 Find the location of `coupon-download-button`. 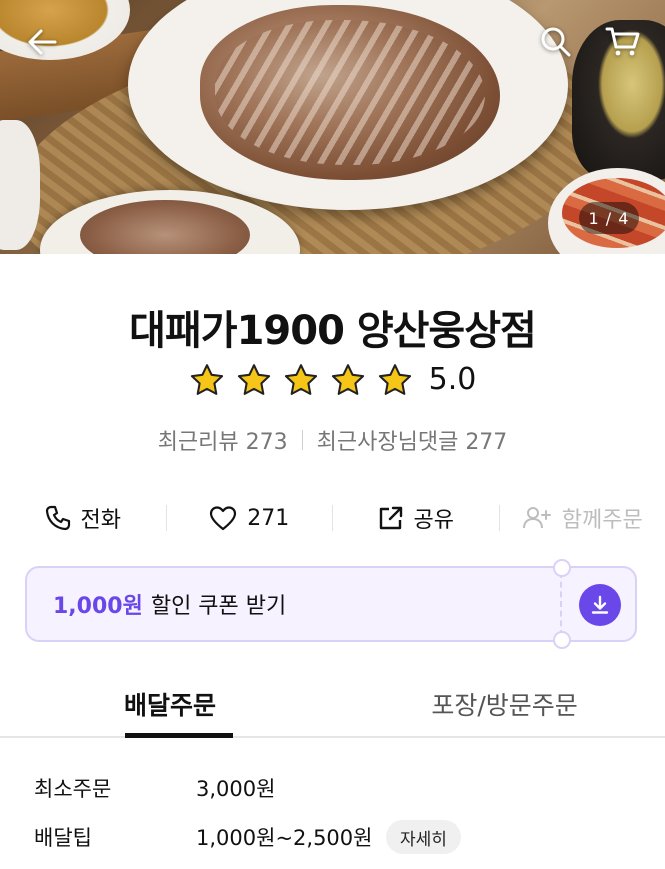

coupon-download-button is located at coordinates (600, 605).